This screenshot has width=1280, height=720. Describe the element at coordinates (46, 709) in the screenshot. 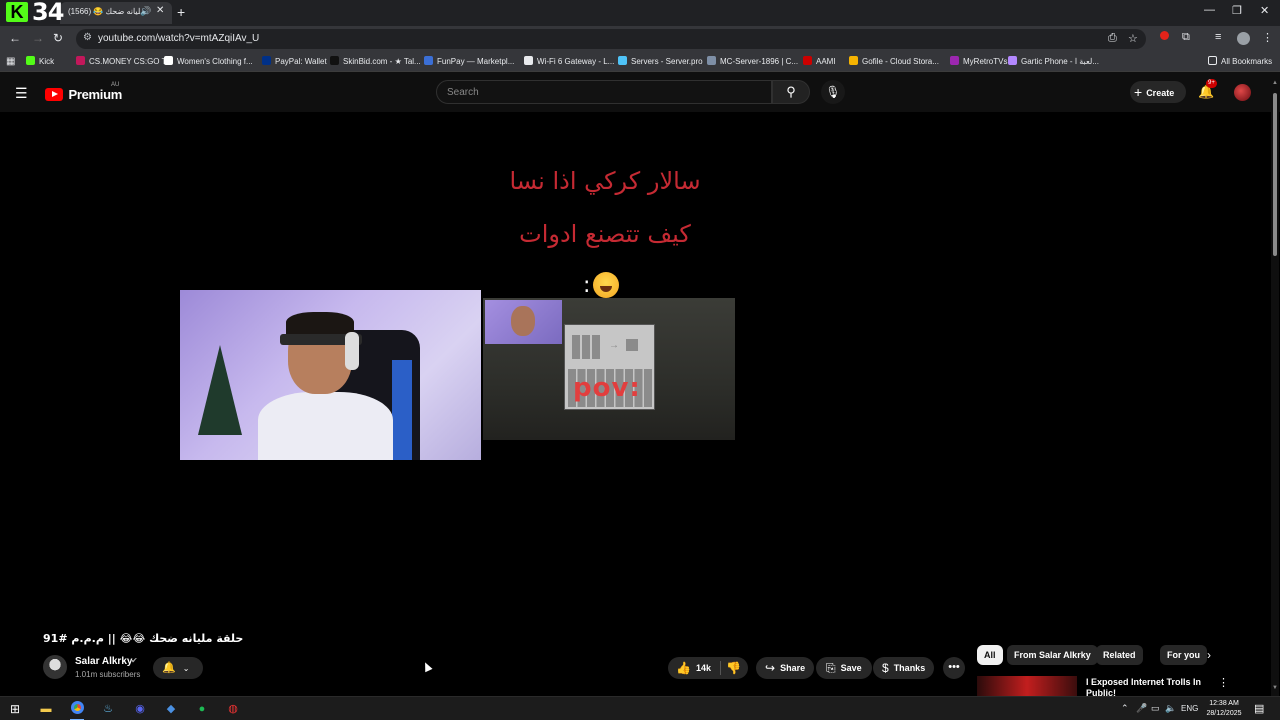

I see `file-explorer-icon: ▬` at that location.